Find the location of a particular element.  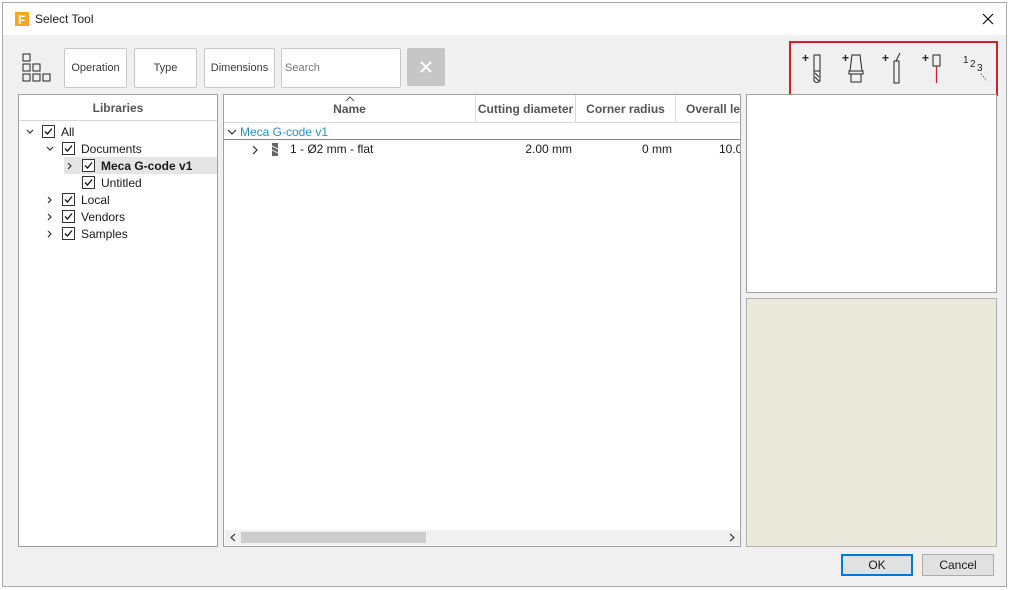

tree-item-samples: Samples is located at coordinates (86, 233).